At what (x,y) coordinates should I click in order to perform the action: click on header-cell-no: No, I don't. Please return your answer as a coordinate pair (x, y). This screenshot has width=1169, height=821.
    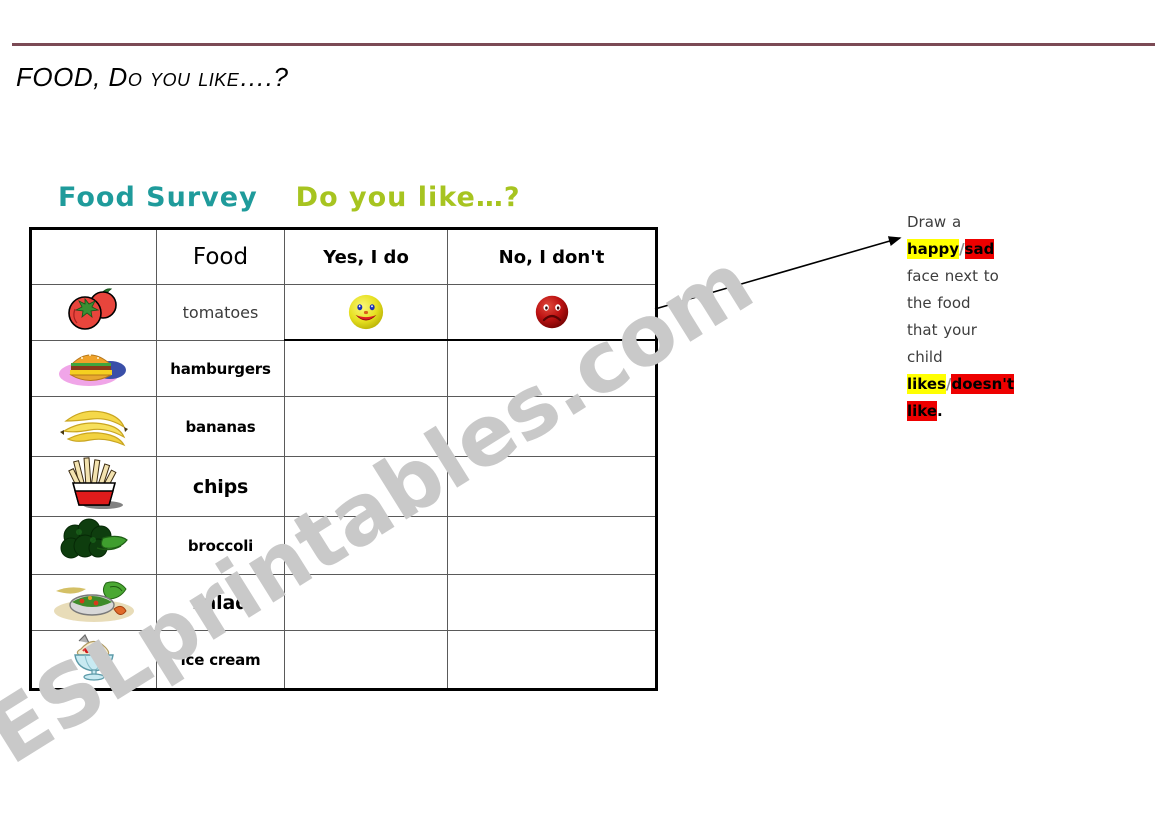
    Looking at the image, I should click on (552, 256).